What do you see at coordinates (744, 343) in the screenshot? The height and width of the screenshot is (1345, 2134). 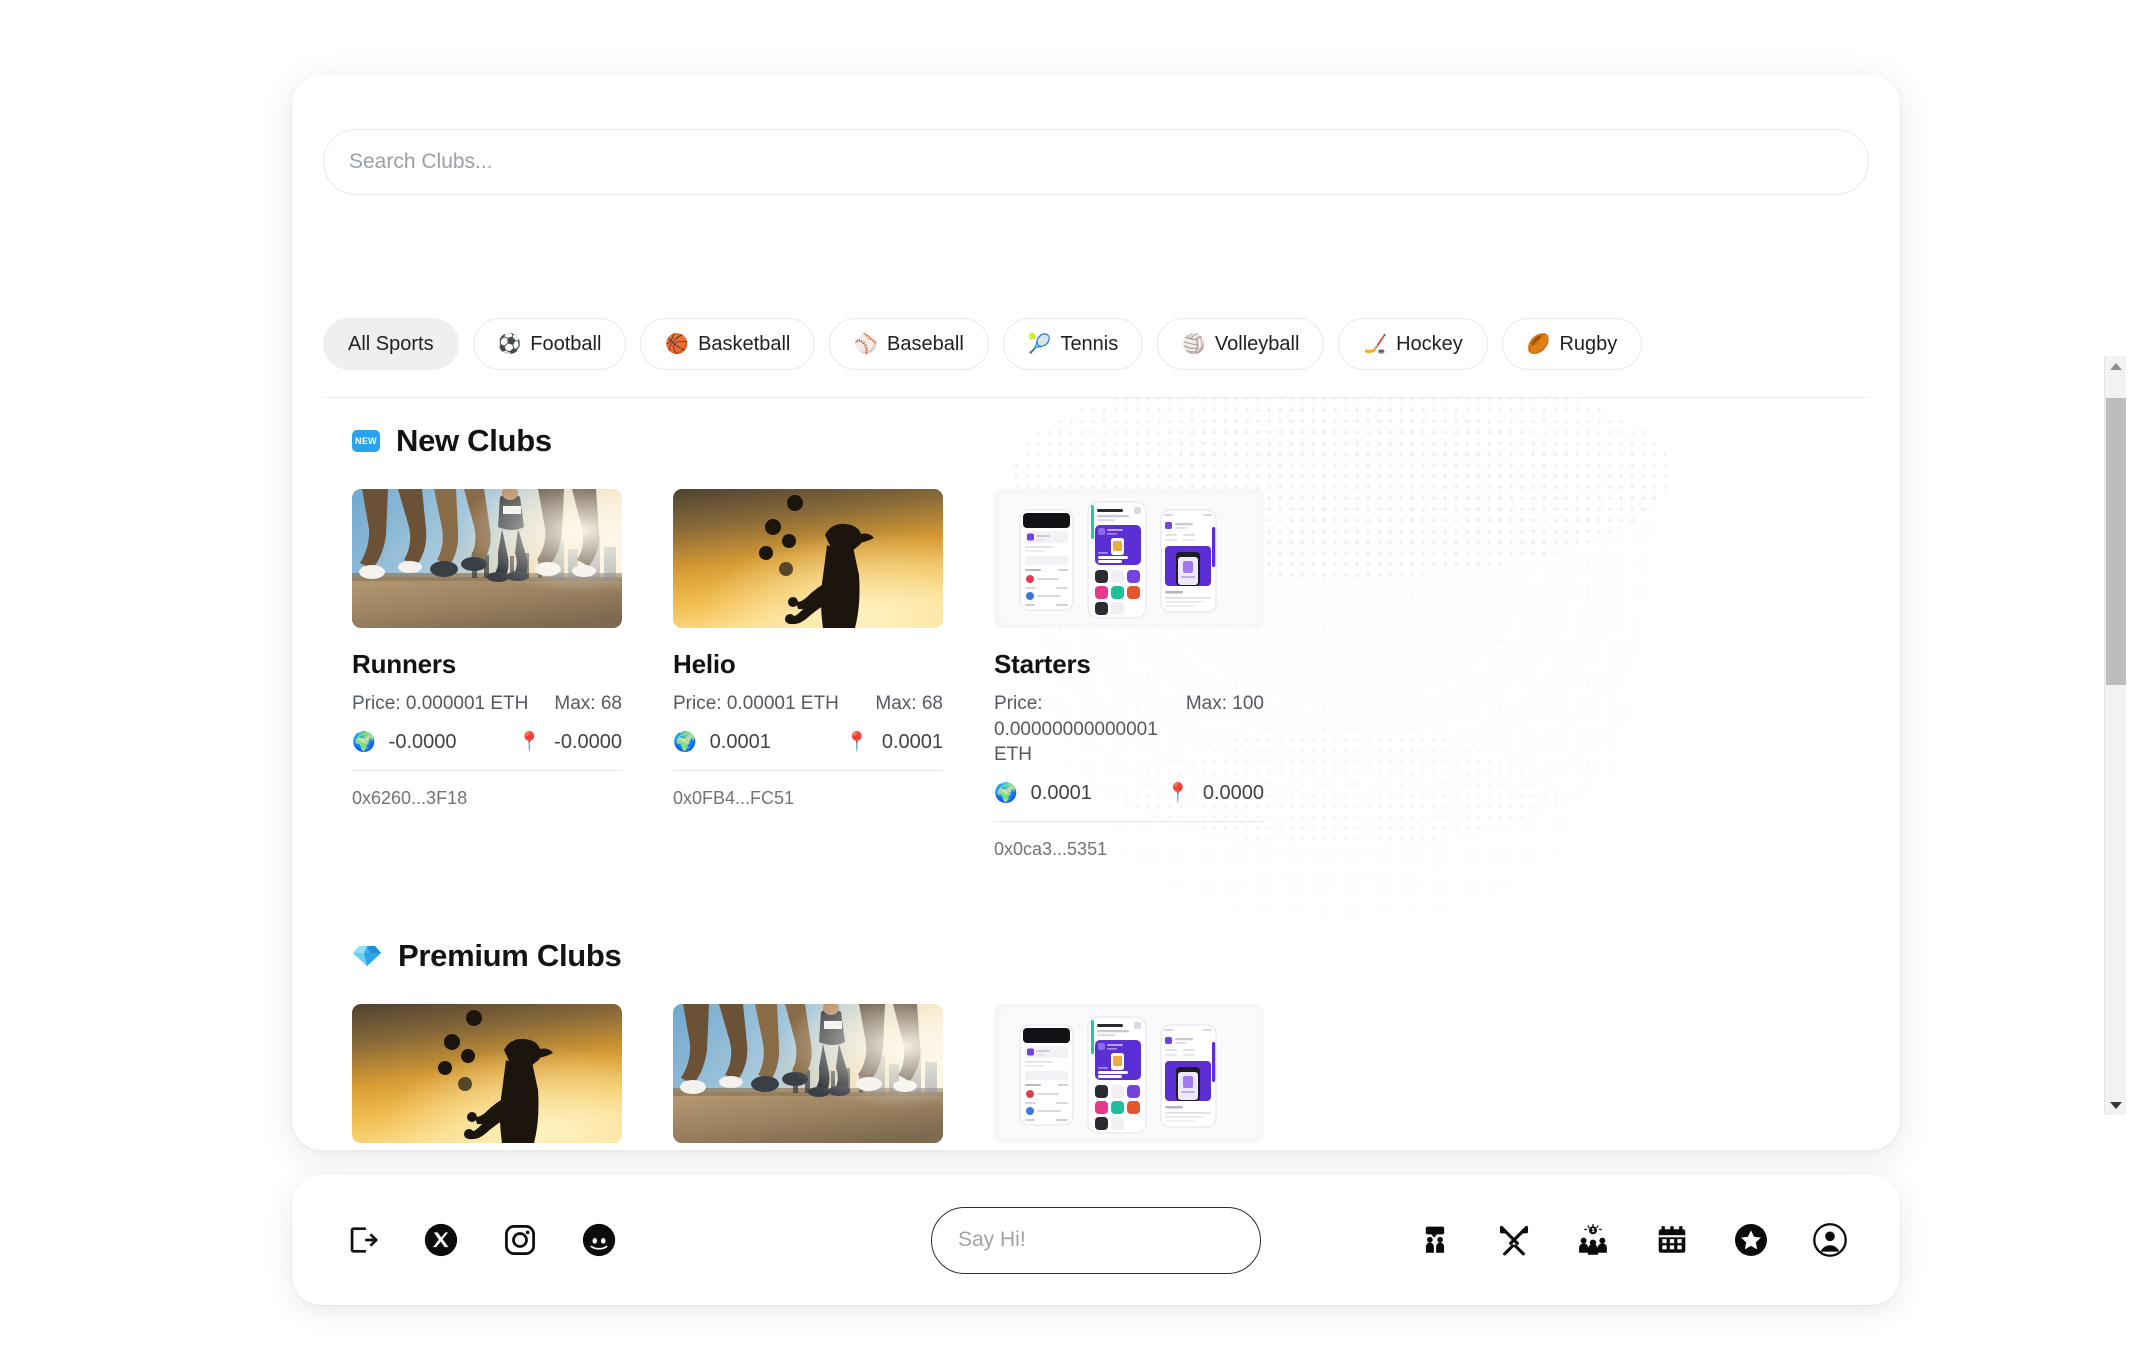 I see `filter-chip-label: Basketball` at bounding box center [744, 343].